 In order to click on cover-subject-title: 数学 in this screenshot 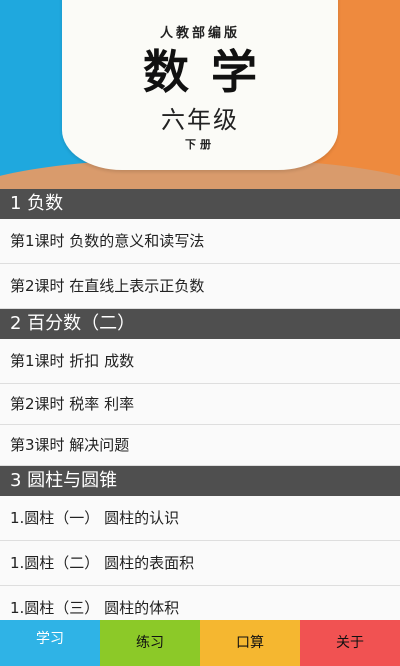, I will do `click(211, 72)`.